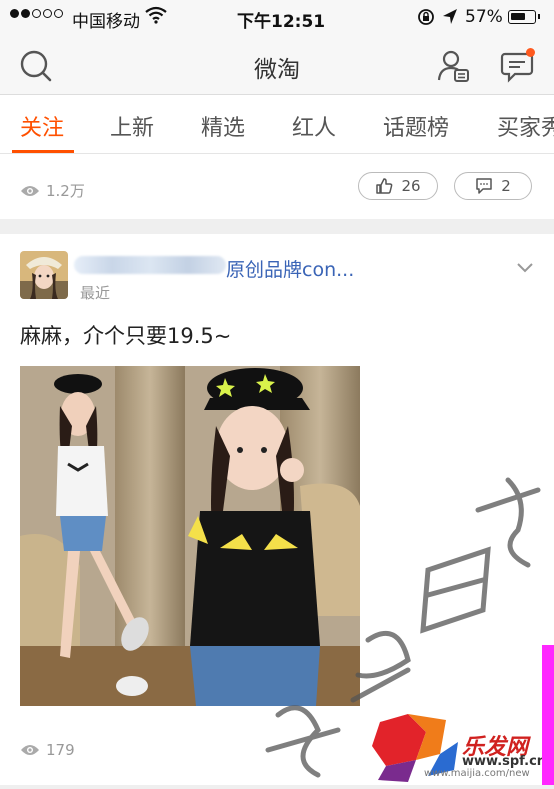 Image resolution: width=554 pixels, height=789 pixels. I want to click on tab-topics: 话题榜, so click(416, 126).